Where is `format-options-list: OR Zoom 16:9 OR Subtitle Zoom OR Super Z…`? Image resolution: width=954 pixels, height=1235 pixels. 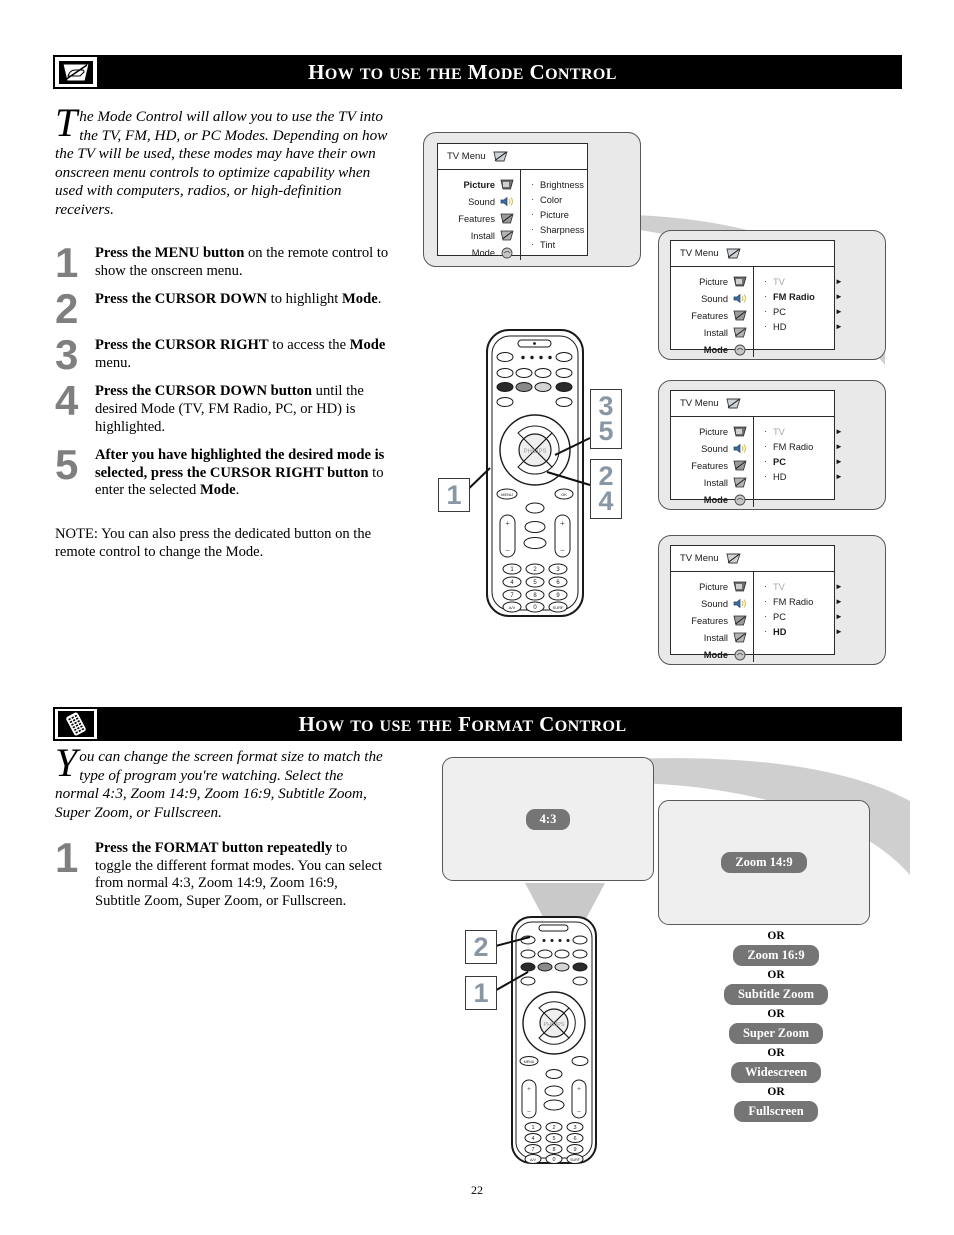 format-options-list: OR Zoom 16:9 OR Subtitle Zoom OR Super Z… is located at coordinates (776, 1026).